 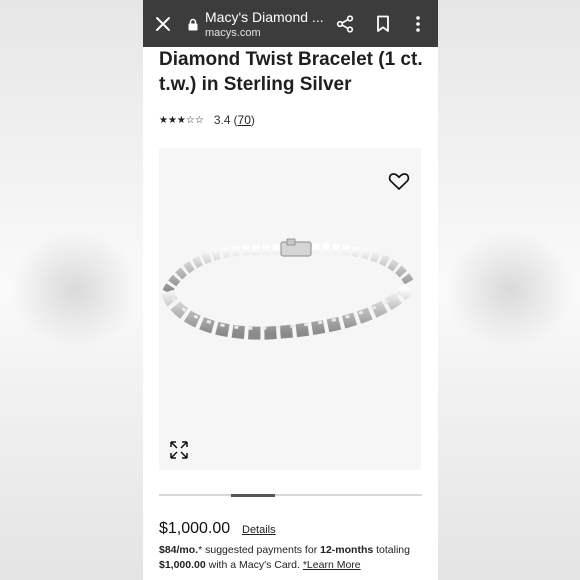 I want to click on close-icon, so click(x=163, y=24).